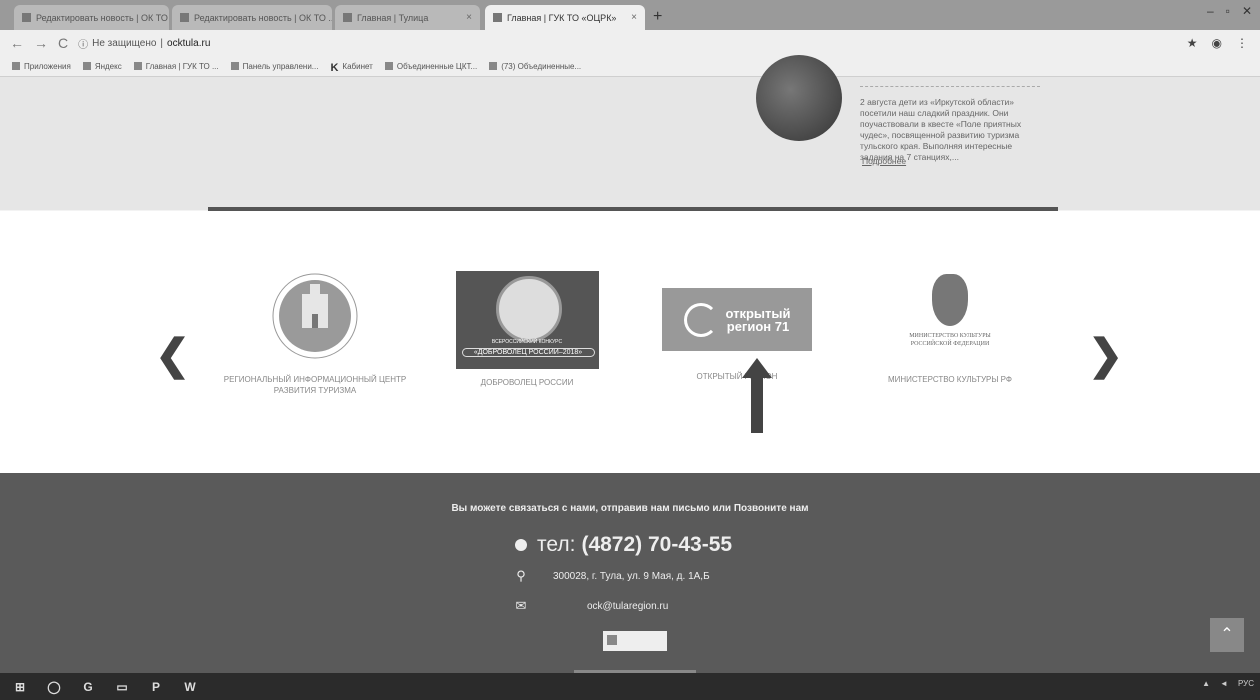 This screenshot has width=1260, height=700. Describe the element at coordinates (657, 17) in the screenshot. I see `new-tab-button: +` at that location.